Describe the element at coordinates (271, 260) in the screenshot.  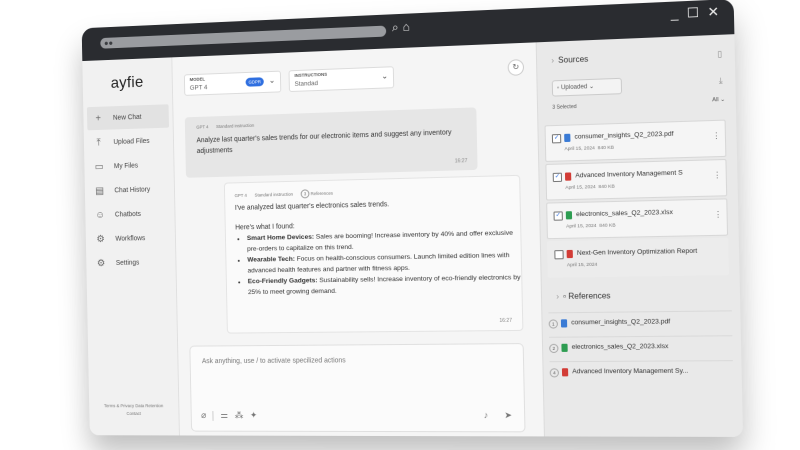
I see `item-title: Wearable Tech:` at that location.